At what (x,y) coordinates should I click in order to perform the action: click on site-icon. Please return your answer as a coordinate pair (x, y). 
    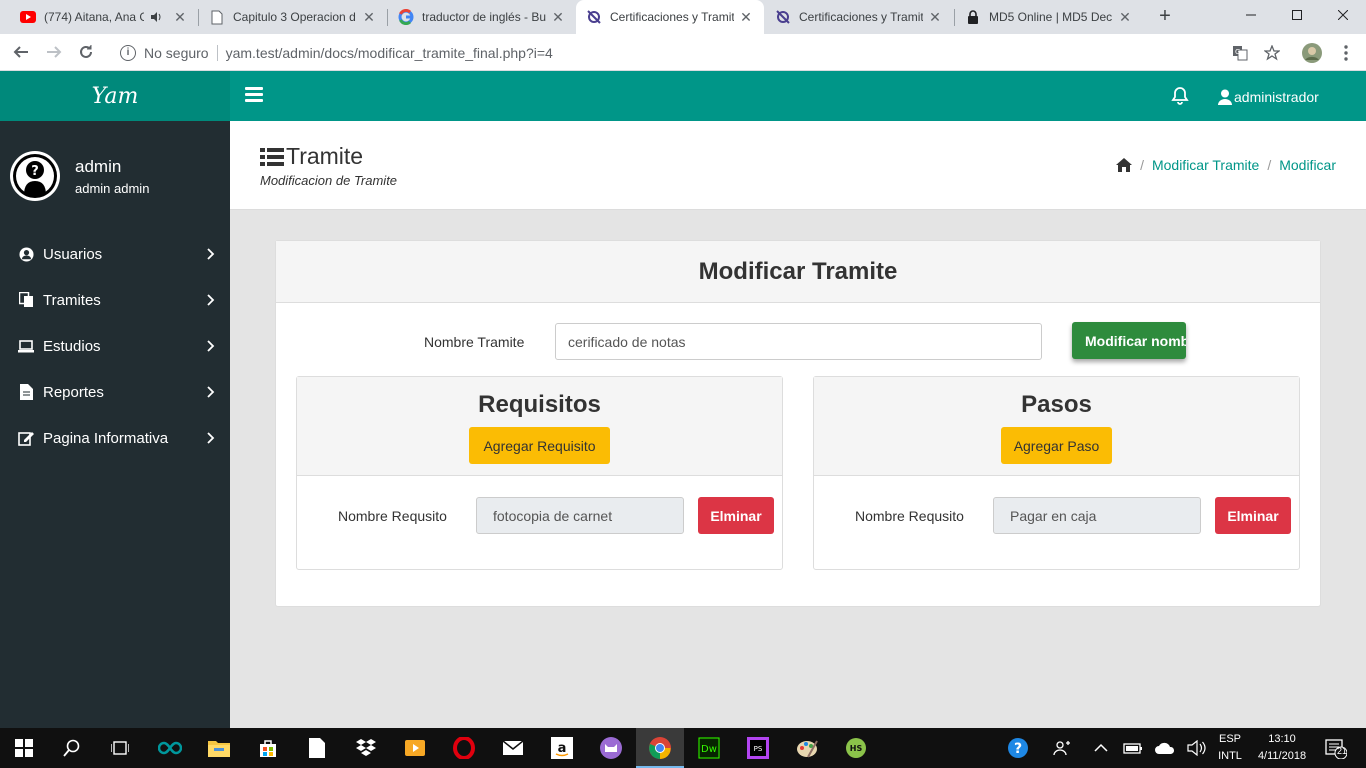
    Looking at the image, I should click on (783, 17).